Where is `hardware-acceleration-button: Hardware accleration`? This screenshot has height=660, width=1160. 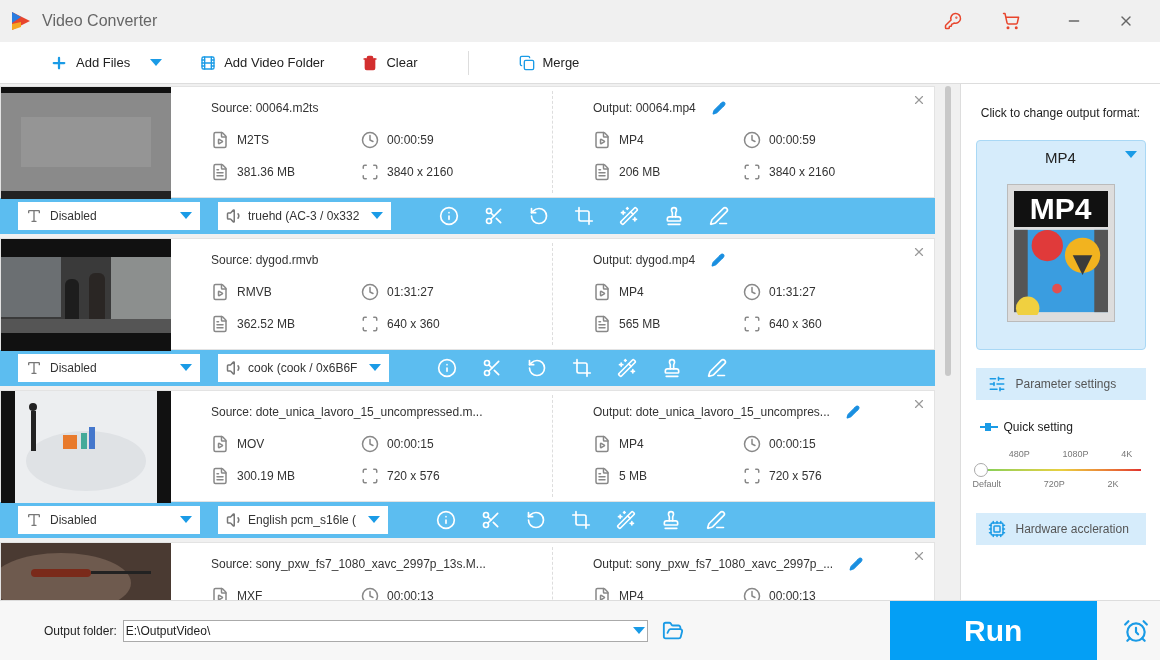 hardware-acceleration-button: Hardware accleration is located at coordinates (1060, 529).